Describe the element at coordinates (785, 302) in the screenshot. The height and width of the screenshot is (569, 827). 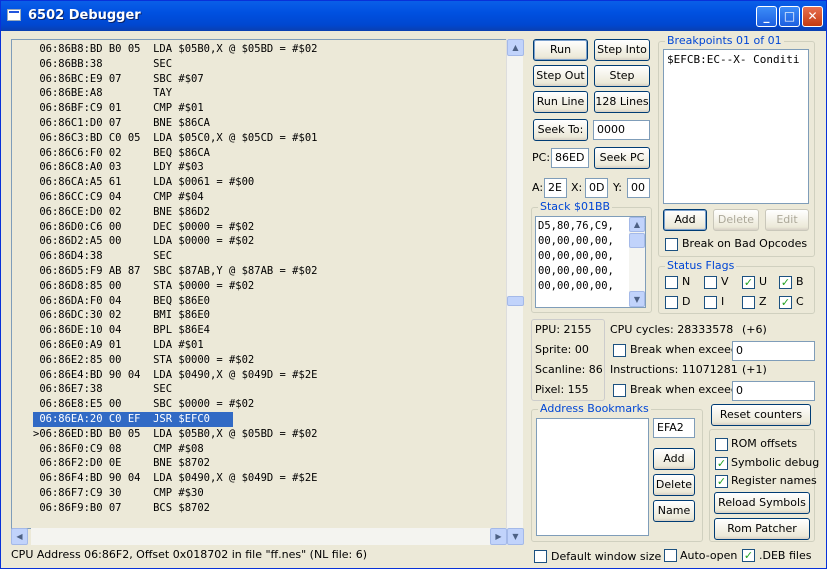
I see `flag-c-checkbox: ✓` at that location.